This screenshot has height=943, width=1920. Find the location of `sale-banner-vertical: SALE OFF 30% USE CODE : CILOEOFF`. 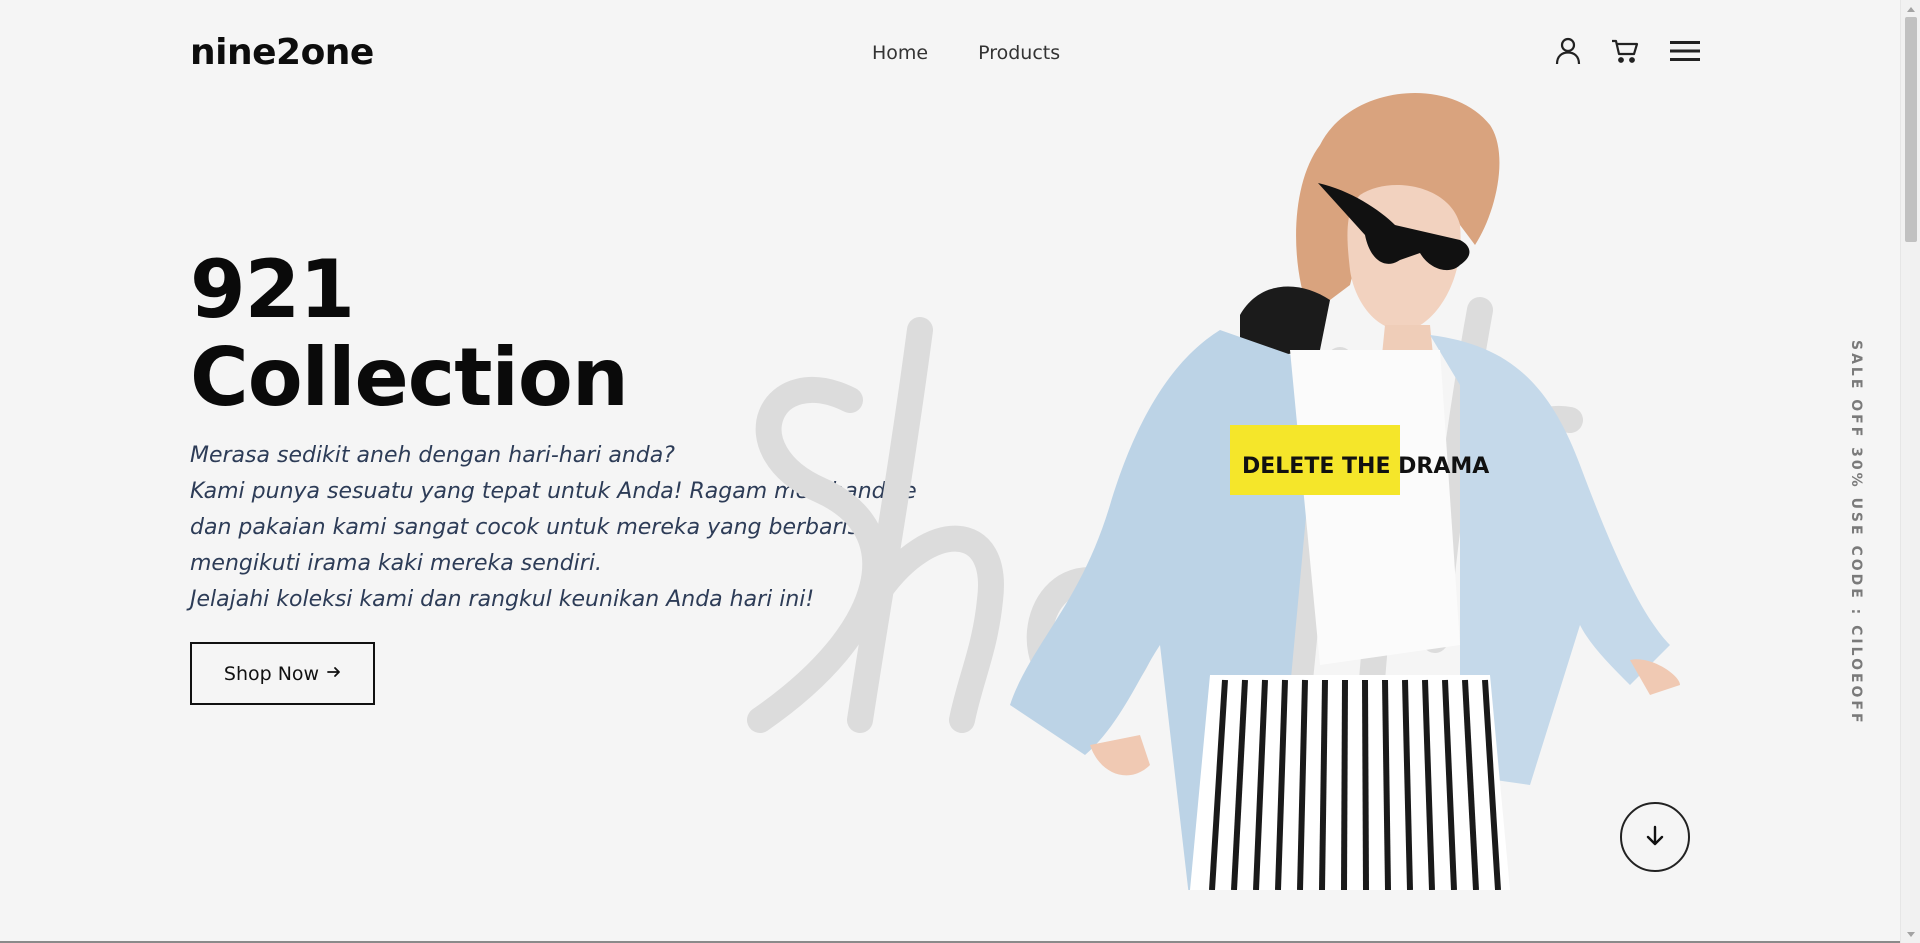

sale-banner-vertical: SALE OFF 30% USE CODE : CILOEOFF is located at coordinates (1856, 533).